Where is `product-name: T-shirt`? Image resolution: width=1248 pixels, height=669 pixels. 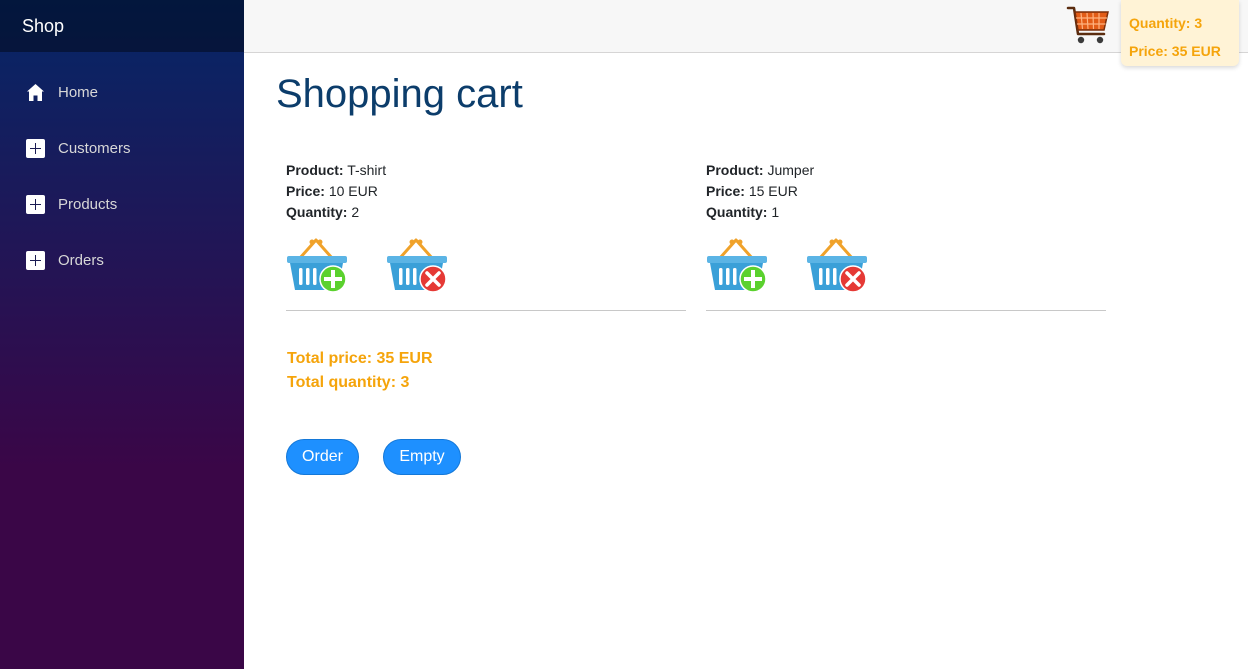
product-name: T-shirt is located at coordinates (367, 170).